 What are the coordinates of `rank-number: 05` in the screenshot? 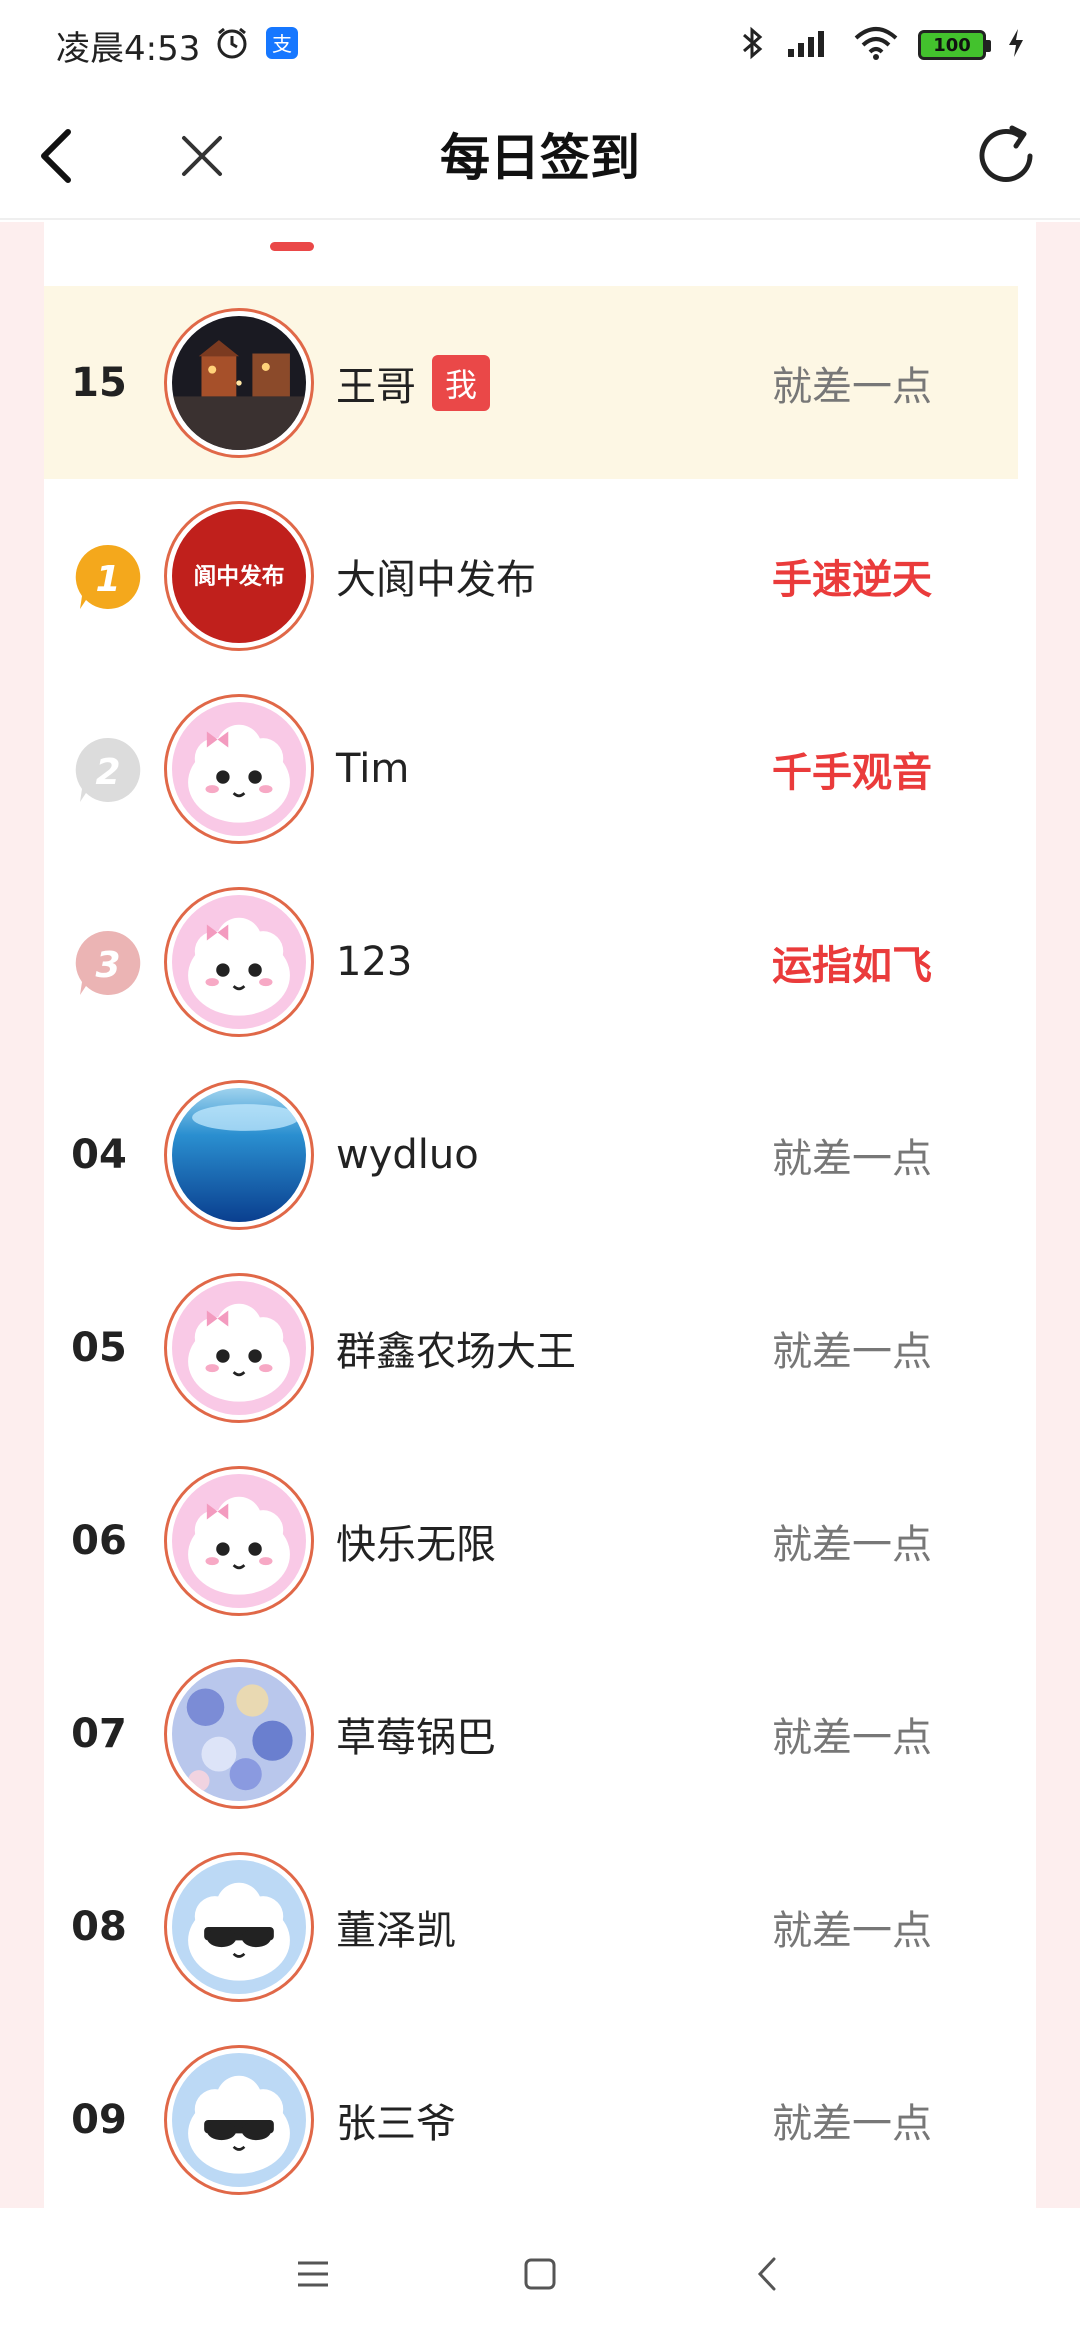 It's located at (99, 1347).